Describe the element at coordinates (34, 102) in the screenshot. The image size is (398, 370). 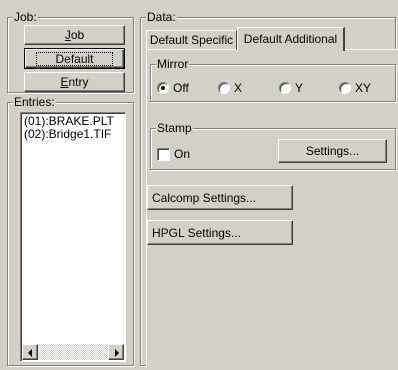
I see `entries-group-label: Entries:` at that location.